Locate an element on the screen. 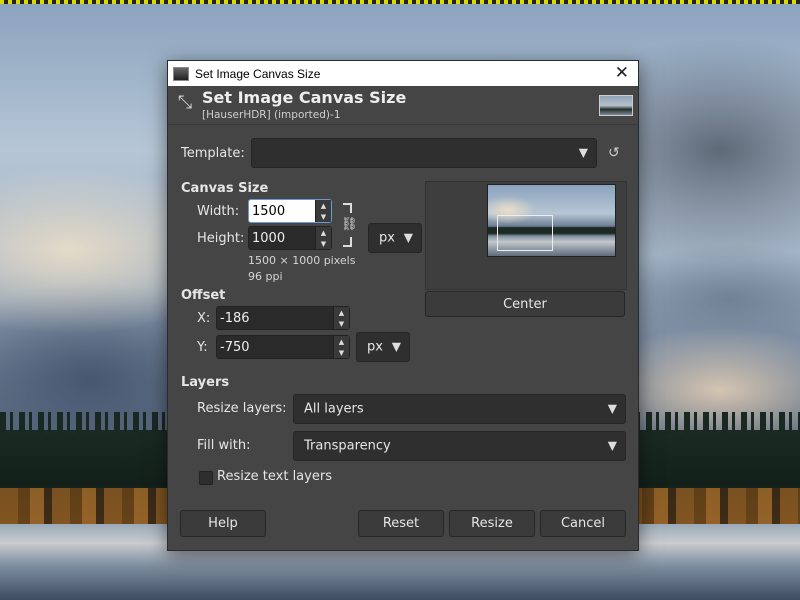  app-icon is located at coordinates (181, 73).